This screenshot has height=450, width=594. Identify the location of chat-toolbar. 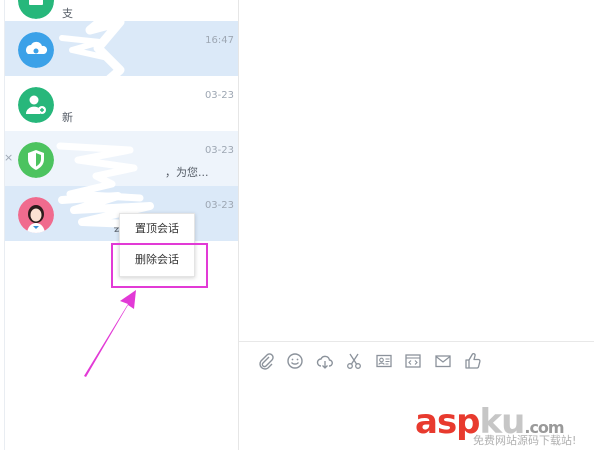
(416, 360).